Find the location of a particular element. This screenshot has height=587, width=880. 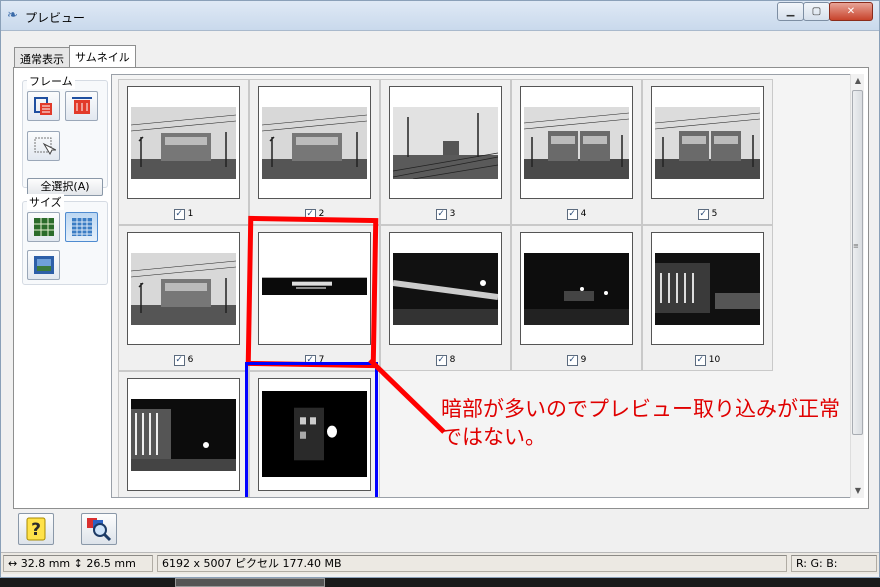

annotation-line-1: 暗部が多いのでプレビュー取り込みが正常 is located at coordinates (640, 409).